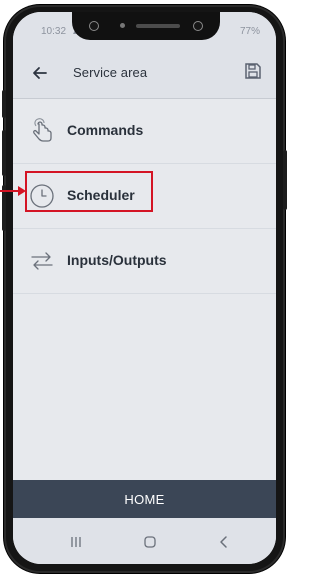 This screenshot has width=320, height=576. What do you see at coordinates (54, 31) in the screenshot?
I see `status-time: 10:32` at bounding box center [54, 31].